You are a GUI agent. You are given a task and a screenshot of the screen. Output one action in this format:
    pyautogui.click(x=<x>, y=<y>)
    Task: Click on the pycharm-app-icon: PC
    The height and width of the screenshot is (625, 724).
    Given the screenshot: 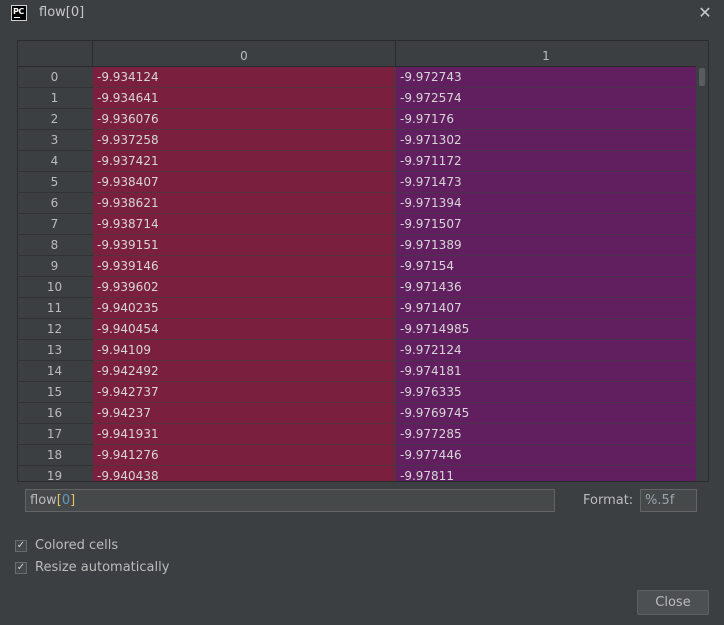 What is the action you would take?
    pyautogui.click(x=19, y=13)
    